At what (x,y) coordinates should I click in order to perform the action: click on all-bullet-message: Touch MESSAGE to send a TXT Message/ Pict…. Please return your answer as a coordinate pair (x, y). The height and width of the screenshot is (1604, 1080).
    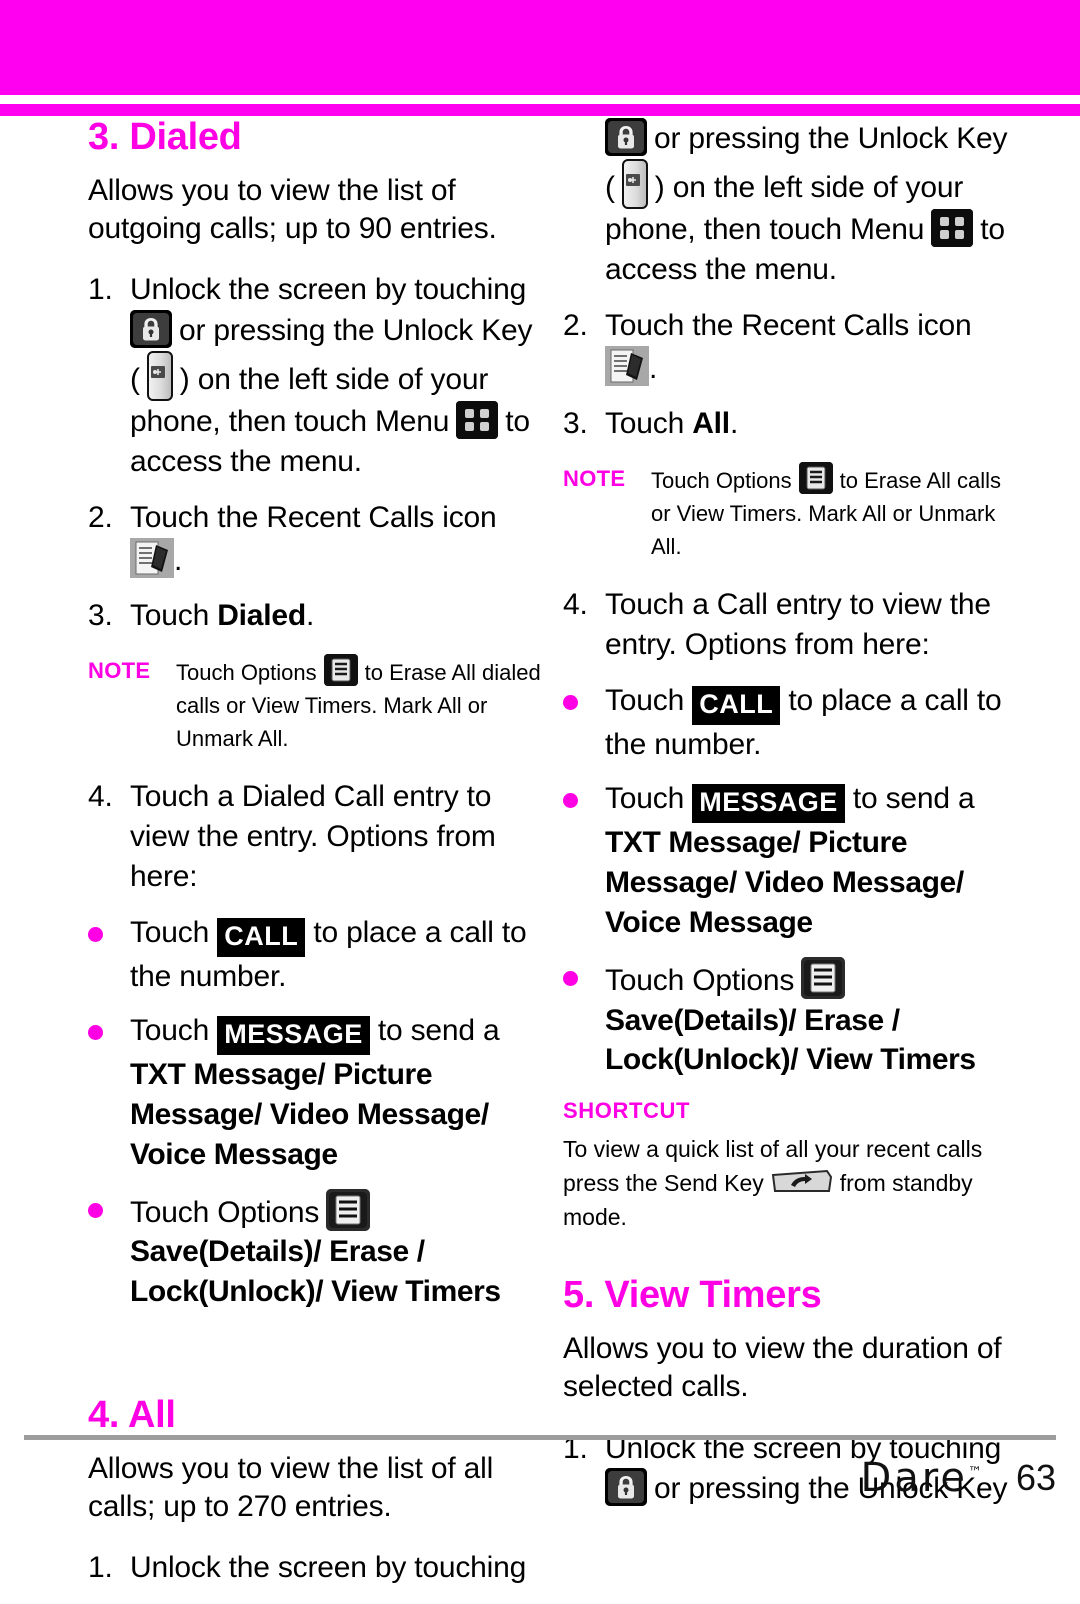
    Looking at the image, I should click on (790, 861).